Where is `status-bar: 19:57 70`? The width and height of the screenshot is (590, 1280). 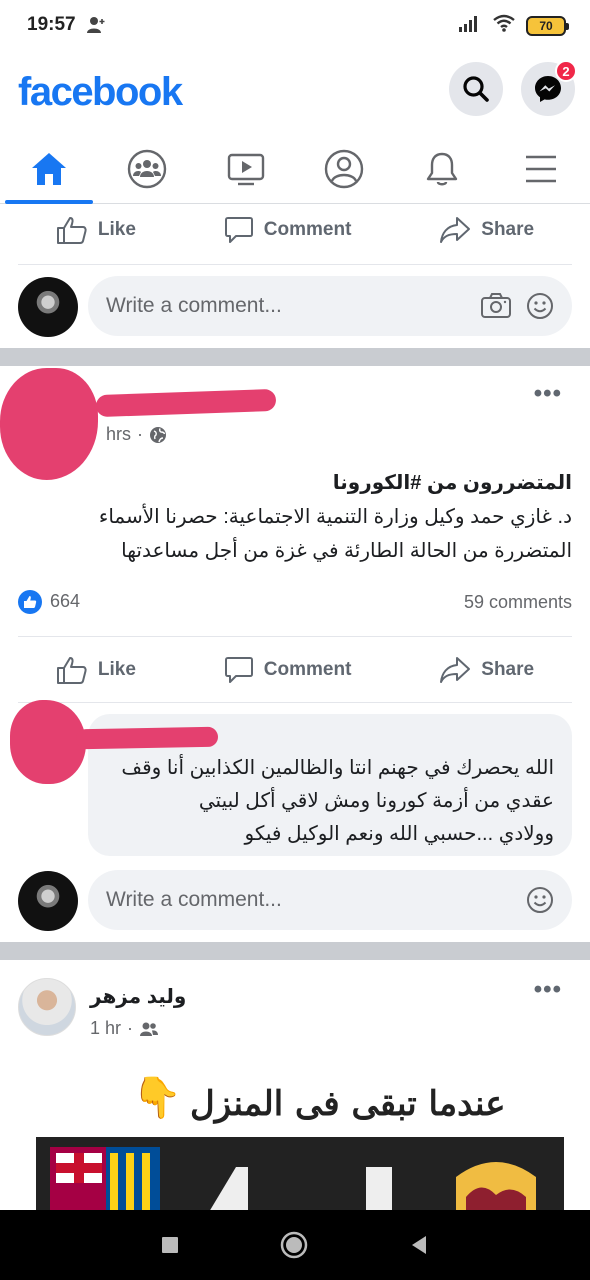 status-bar: 19:57 70 is located at coordinates (295, 26).